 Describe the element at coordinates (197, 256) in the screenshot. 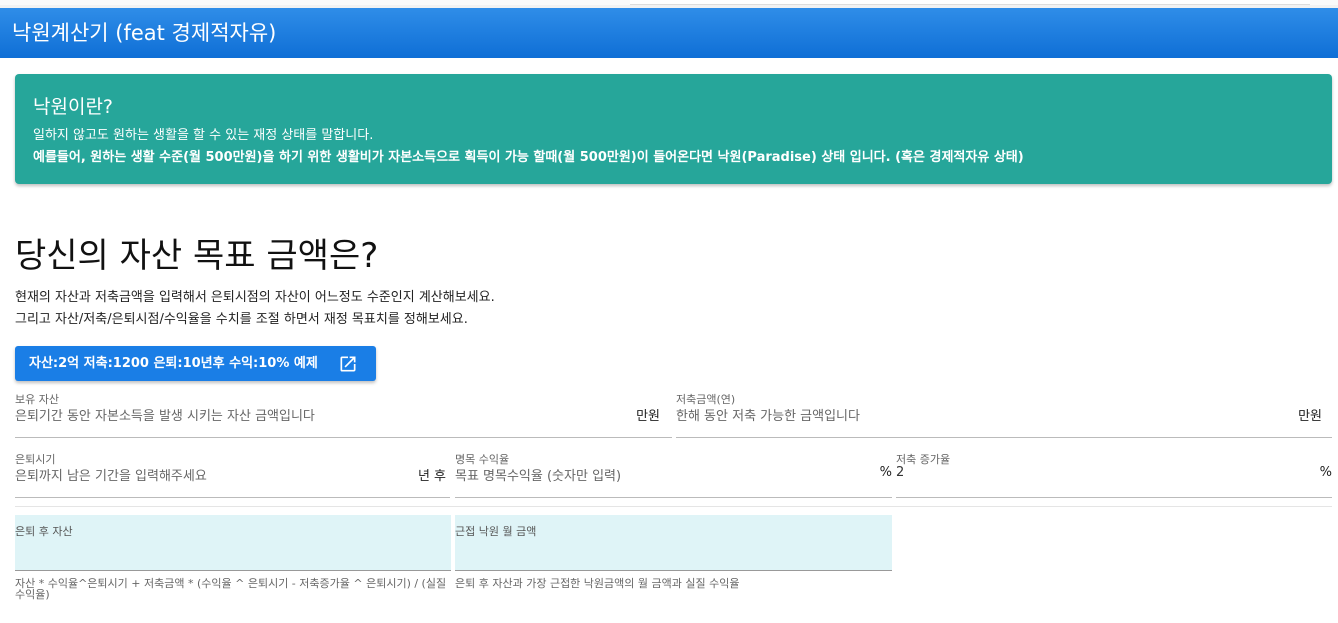

I see `page-heading: 당신의 자산 목표 금액은?` at that location.